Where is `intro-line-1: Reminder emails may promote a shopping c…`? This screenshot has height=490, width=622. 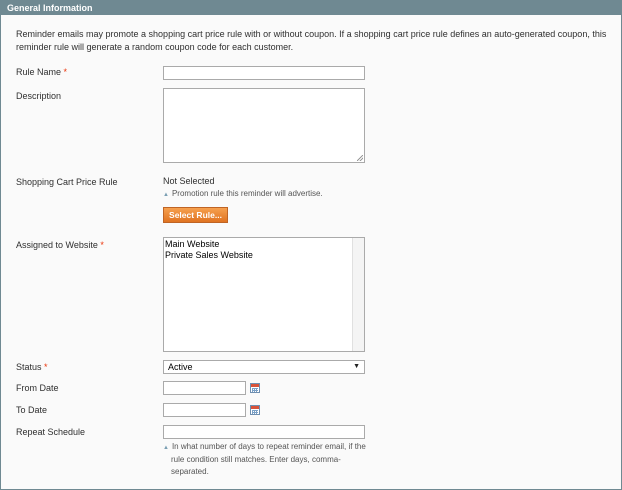 intro-line-1: Reminder emails may promote a shopping c… is located at coordinates (311, 34).